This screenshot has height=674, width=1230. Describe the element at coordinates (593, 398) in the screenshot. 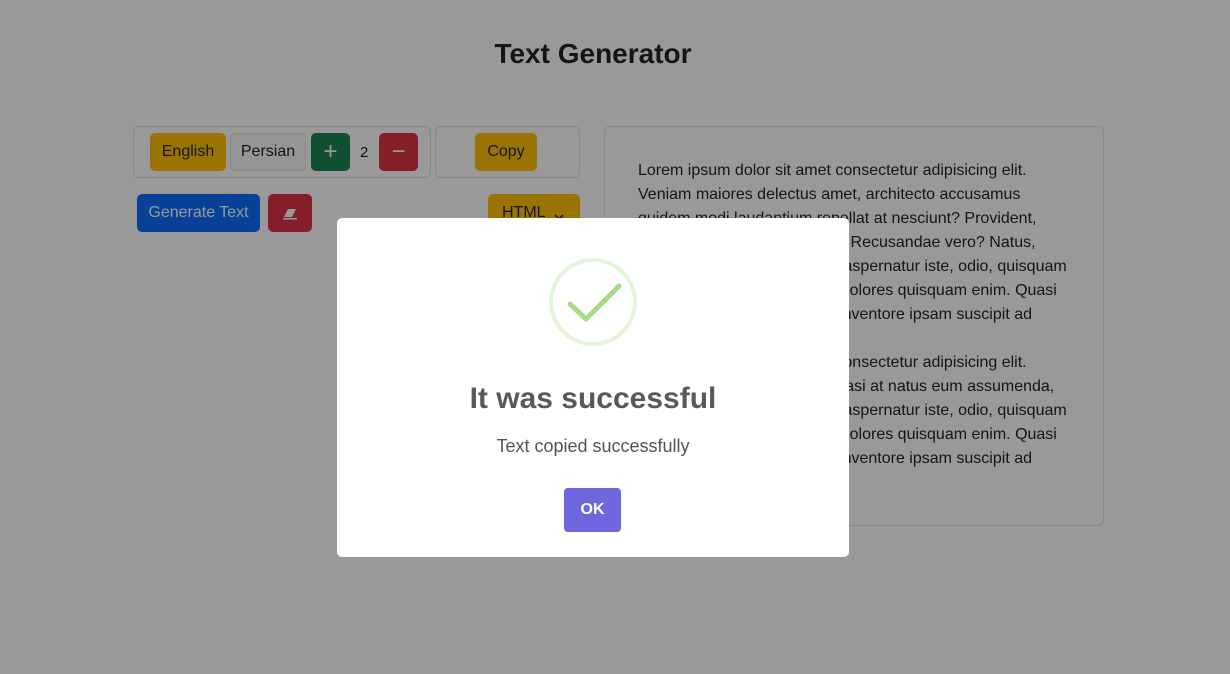

I see `modal-title: It was successful` at that location.